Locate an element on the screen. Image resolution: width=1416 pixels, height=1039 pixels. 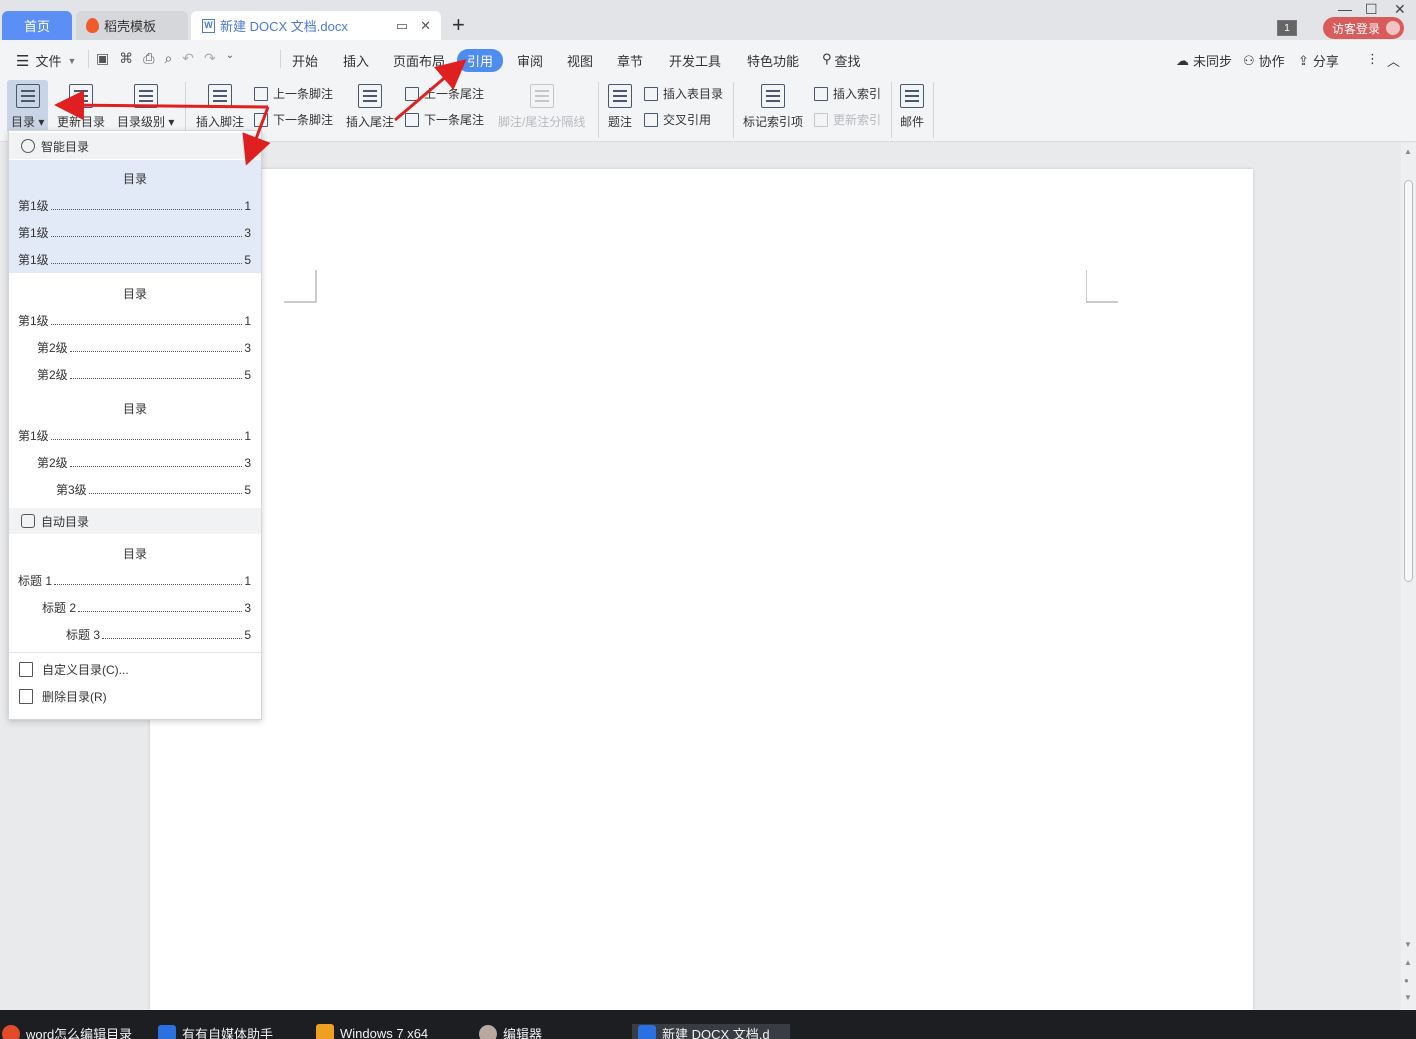
undo-icon: ↶ is located at coordinates (188, 58).